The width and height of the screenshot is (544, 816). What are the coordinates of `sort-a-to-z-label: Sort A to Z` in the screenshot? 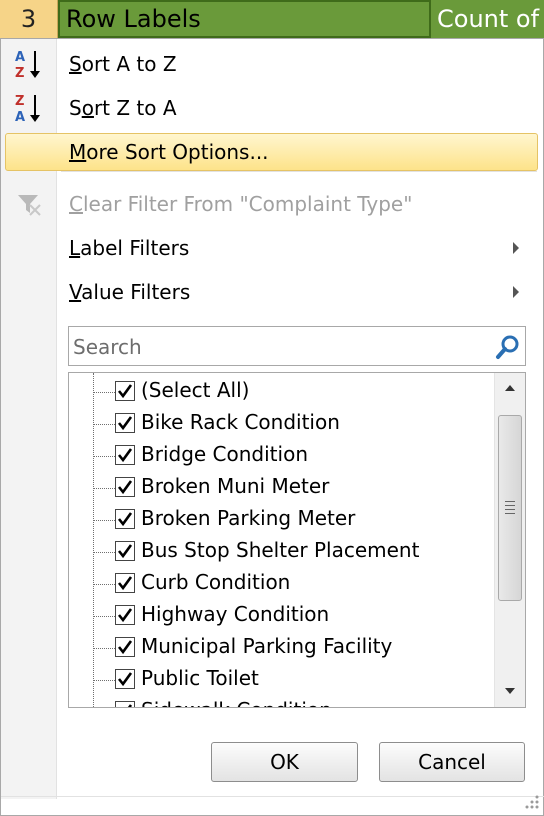 It's located at (123, 64).